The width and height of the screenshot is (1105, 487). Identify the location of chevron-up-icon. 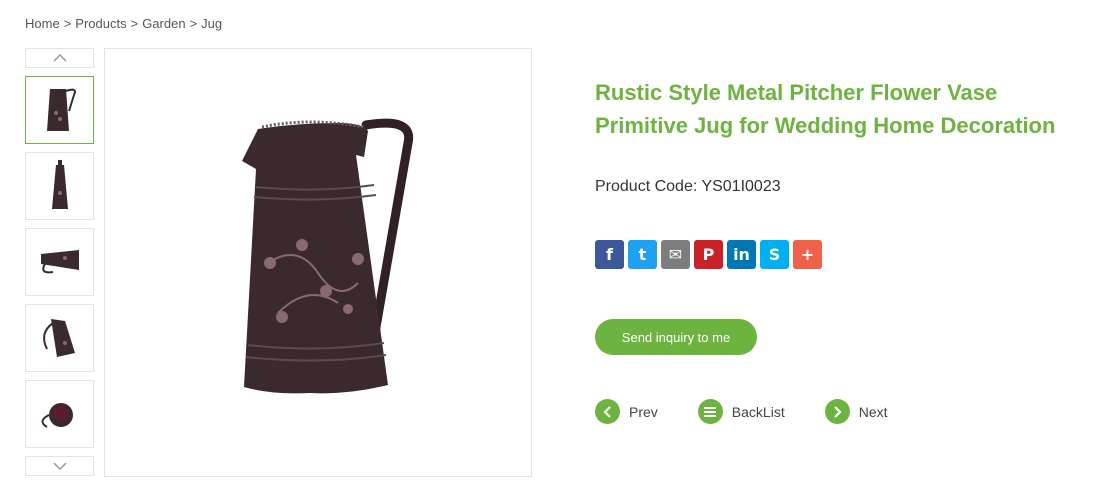
(59, 58).